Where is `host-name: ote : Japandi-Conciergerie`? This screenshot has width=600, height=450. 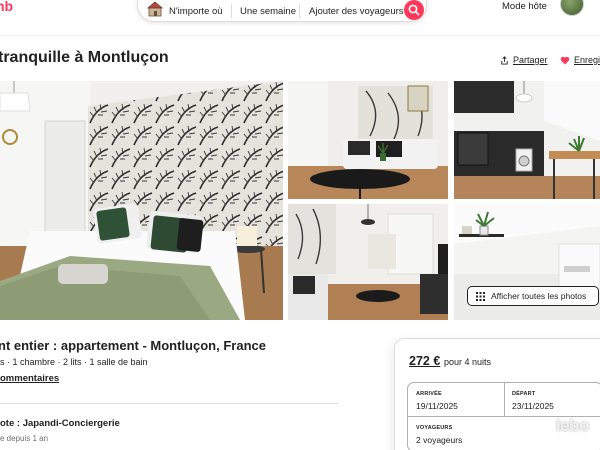
host-name: ote : Japandi-Conciergerie is located at coordinates (60, 423).